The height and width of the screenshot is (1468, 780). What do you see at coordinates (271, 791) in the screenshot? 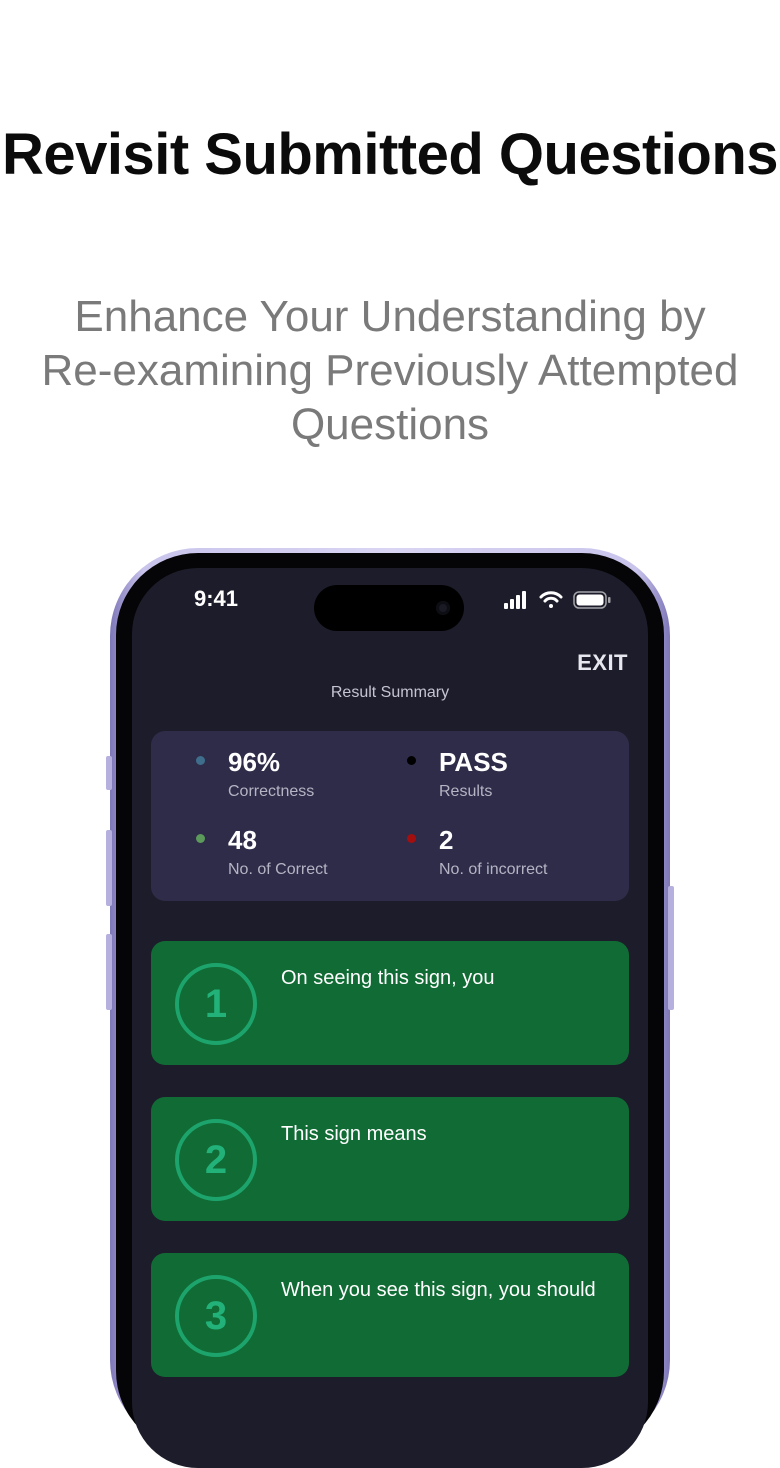
I see `stat-label: Correctness` at bounding box center [271, 791].